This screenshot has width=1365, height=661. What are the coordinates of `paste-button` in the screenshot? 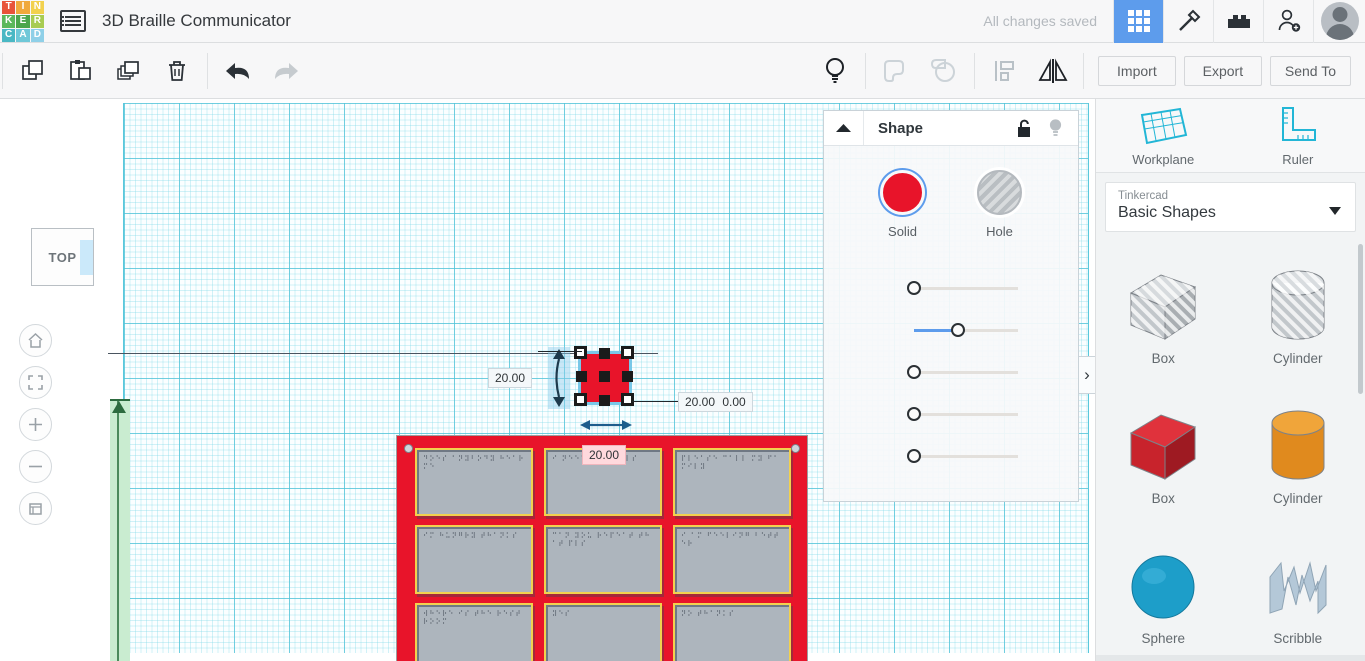 It's located at (81, 71).